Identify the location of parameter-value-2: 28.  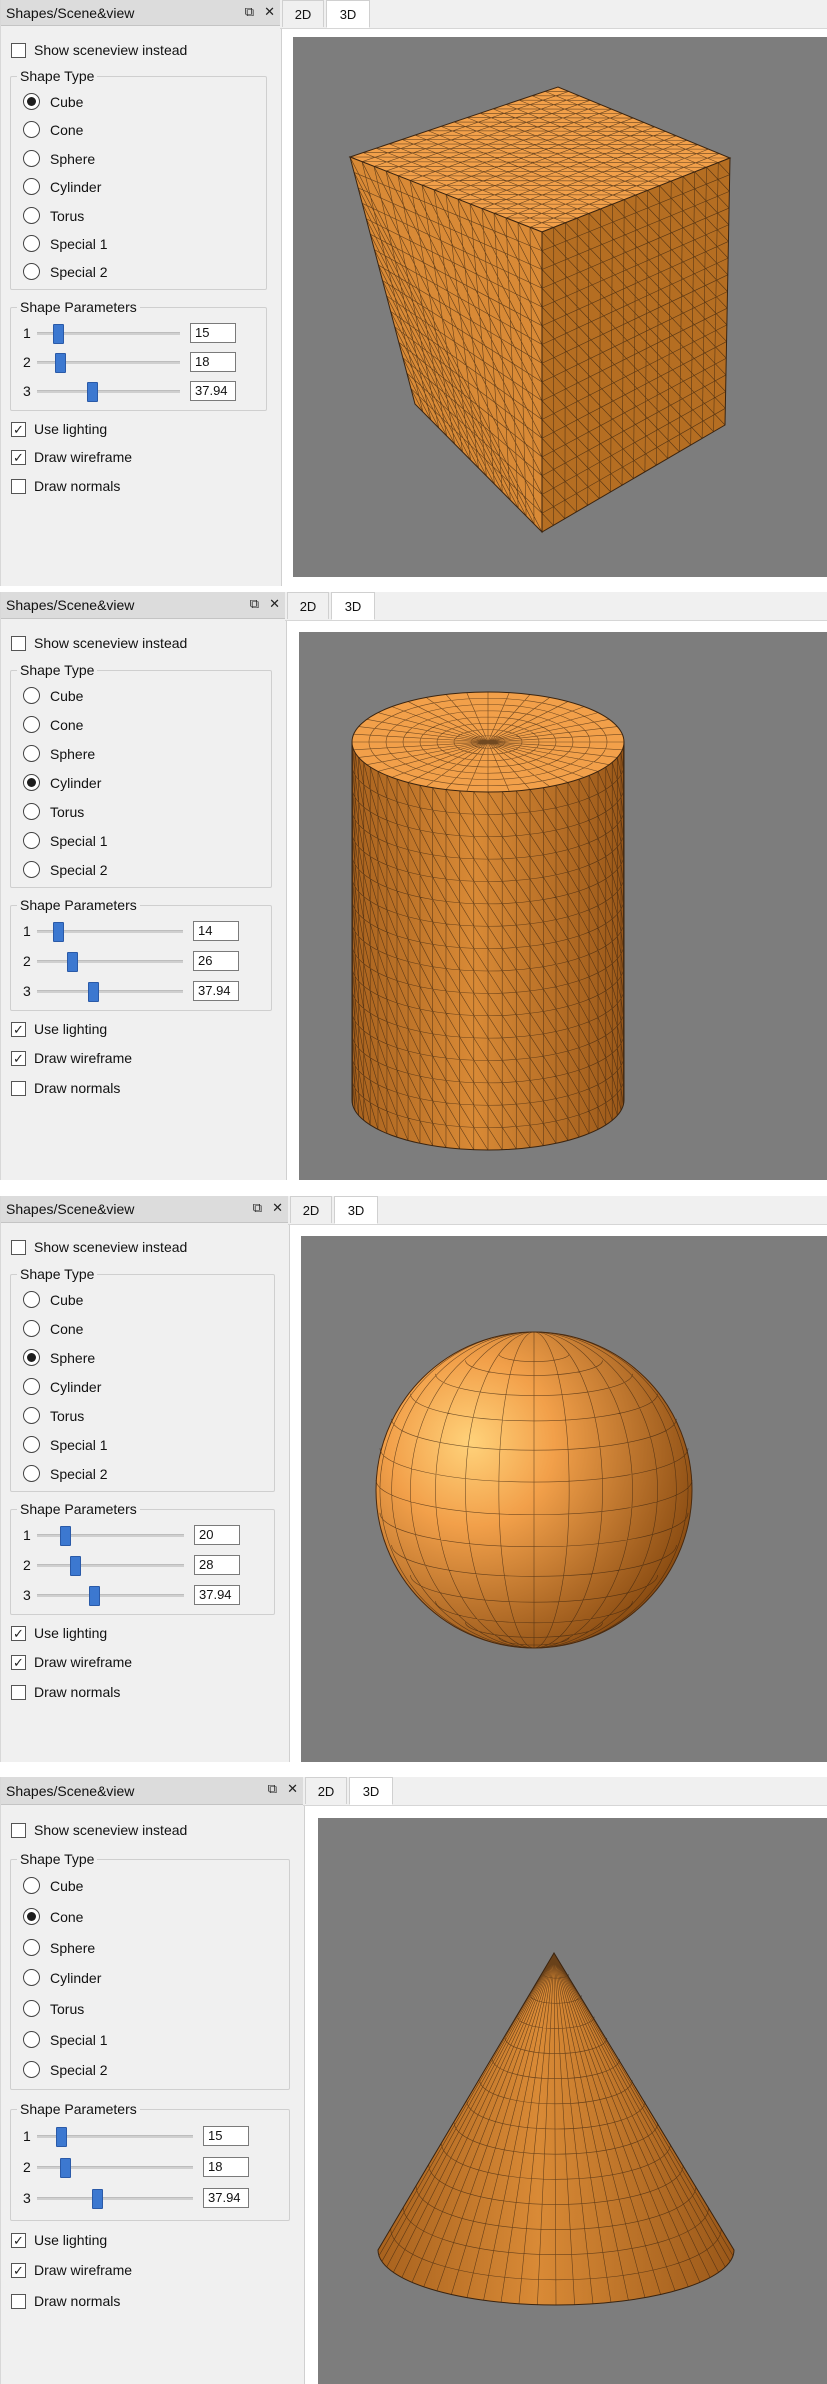
(217, 1565).